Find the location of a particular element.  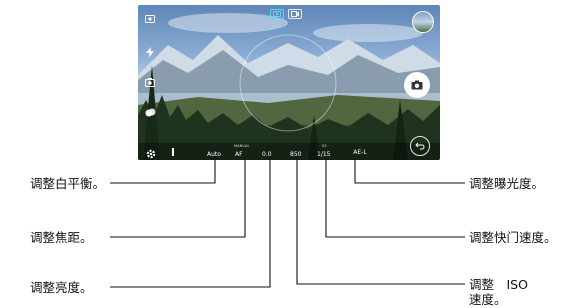

callout-iso-line1: 调整 ISO is located at coordinates (498, 284).